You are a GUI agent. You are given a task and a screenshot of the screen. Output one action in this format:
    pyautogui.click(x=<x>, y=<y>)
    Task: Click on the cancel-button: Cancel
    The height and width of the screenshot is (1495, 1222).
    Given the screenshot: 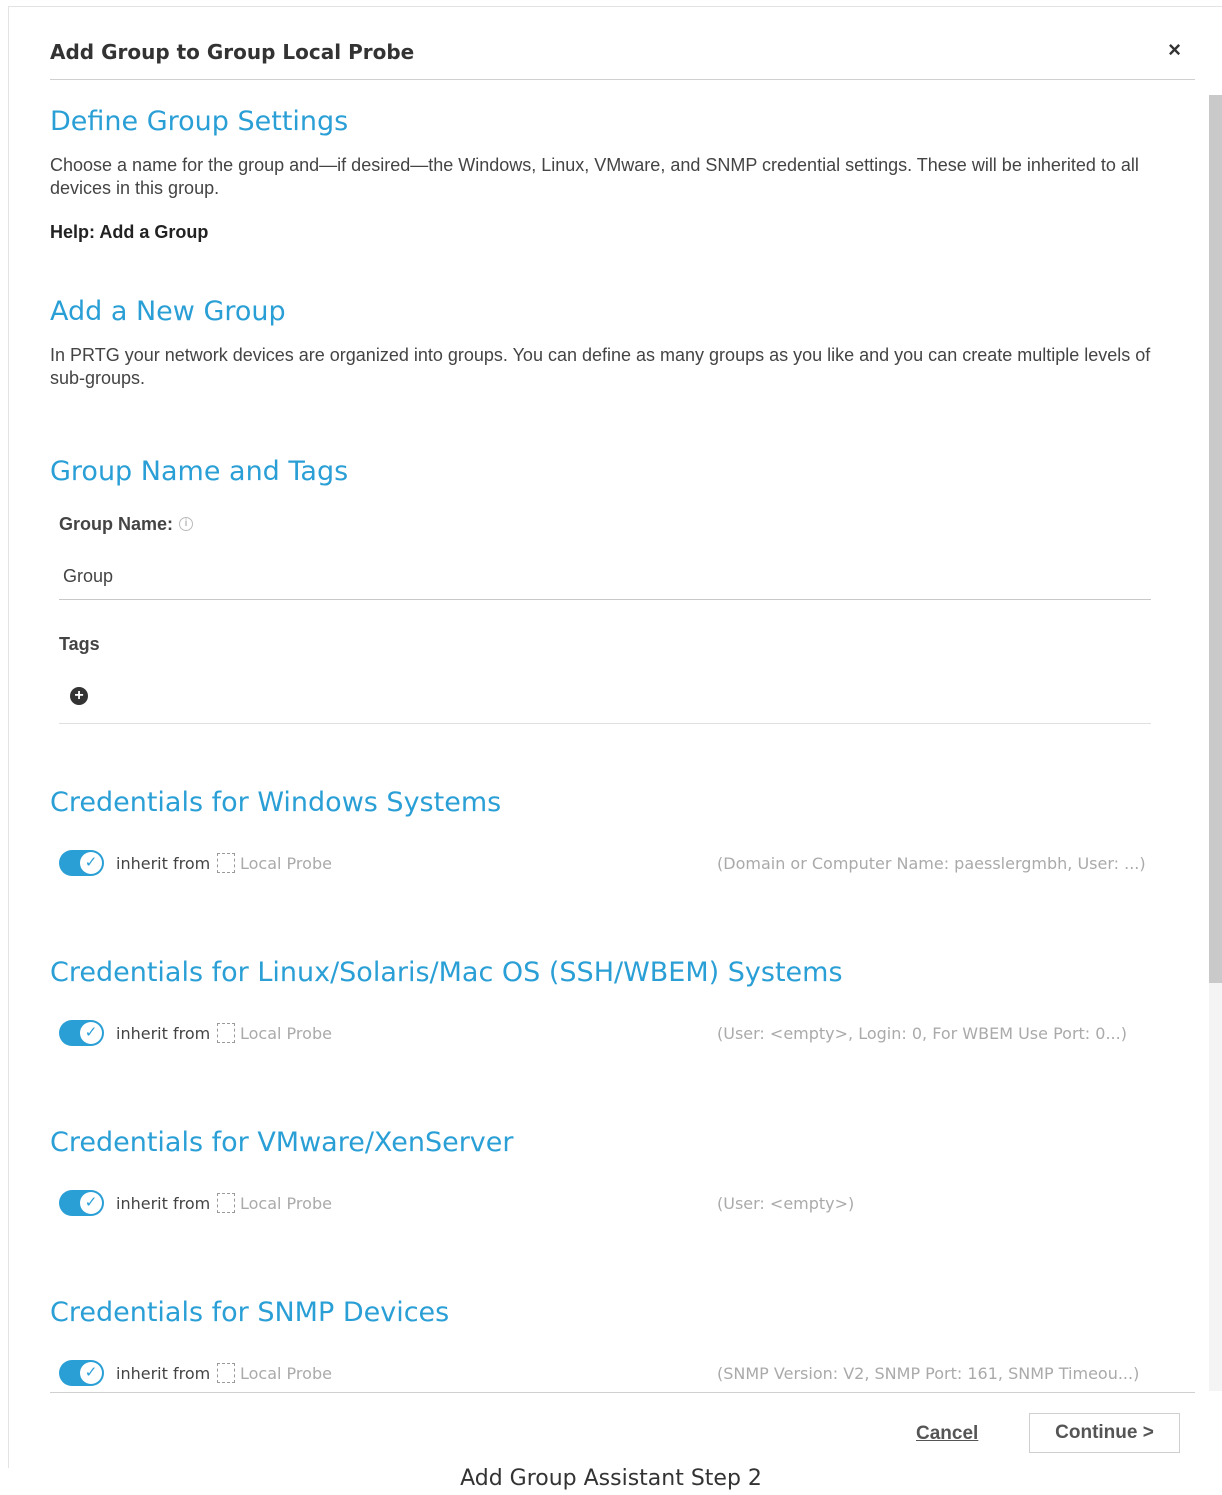 What is the action you would take?
    pyautogui.click(x=947, y=1434)
    